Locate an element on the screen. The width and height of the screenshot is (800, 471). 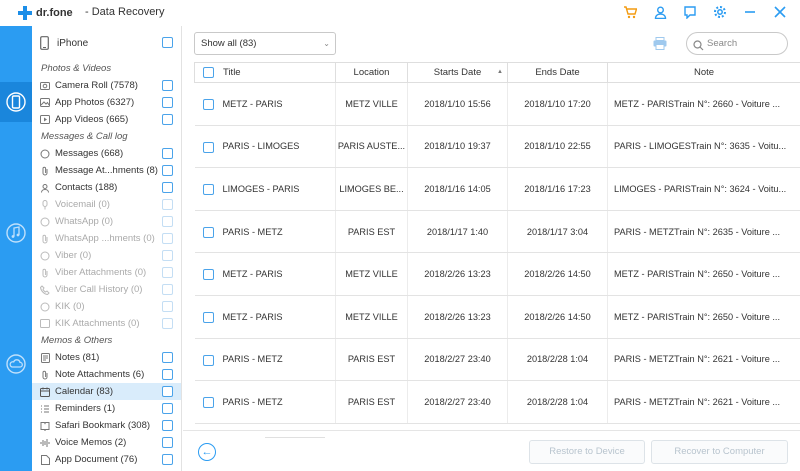
contact-icon is located at coordinates (45, 188).